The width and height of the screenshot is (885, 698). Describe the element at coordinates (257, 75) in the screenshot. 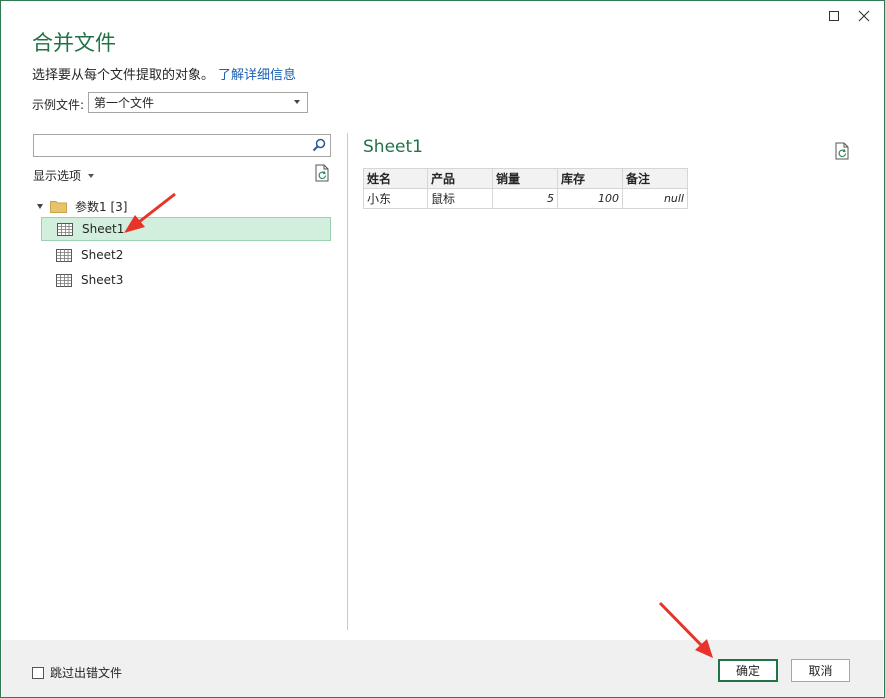

I see `learn-more-link: 了解详细信息` at that location.